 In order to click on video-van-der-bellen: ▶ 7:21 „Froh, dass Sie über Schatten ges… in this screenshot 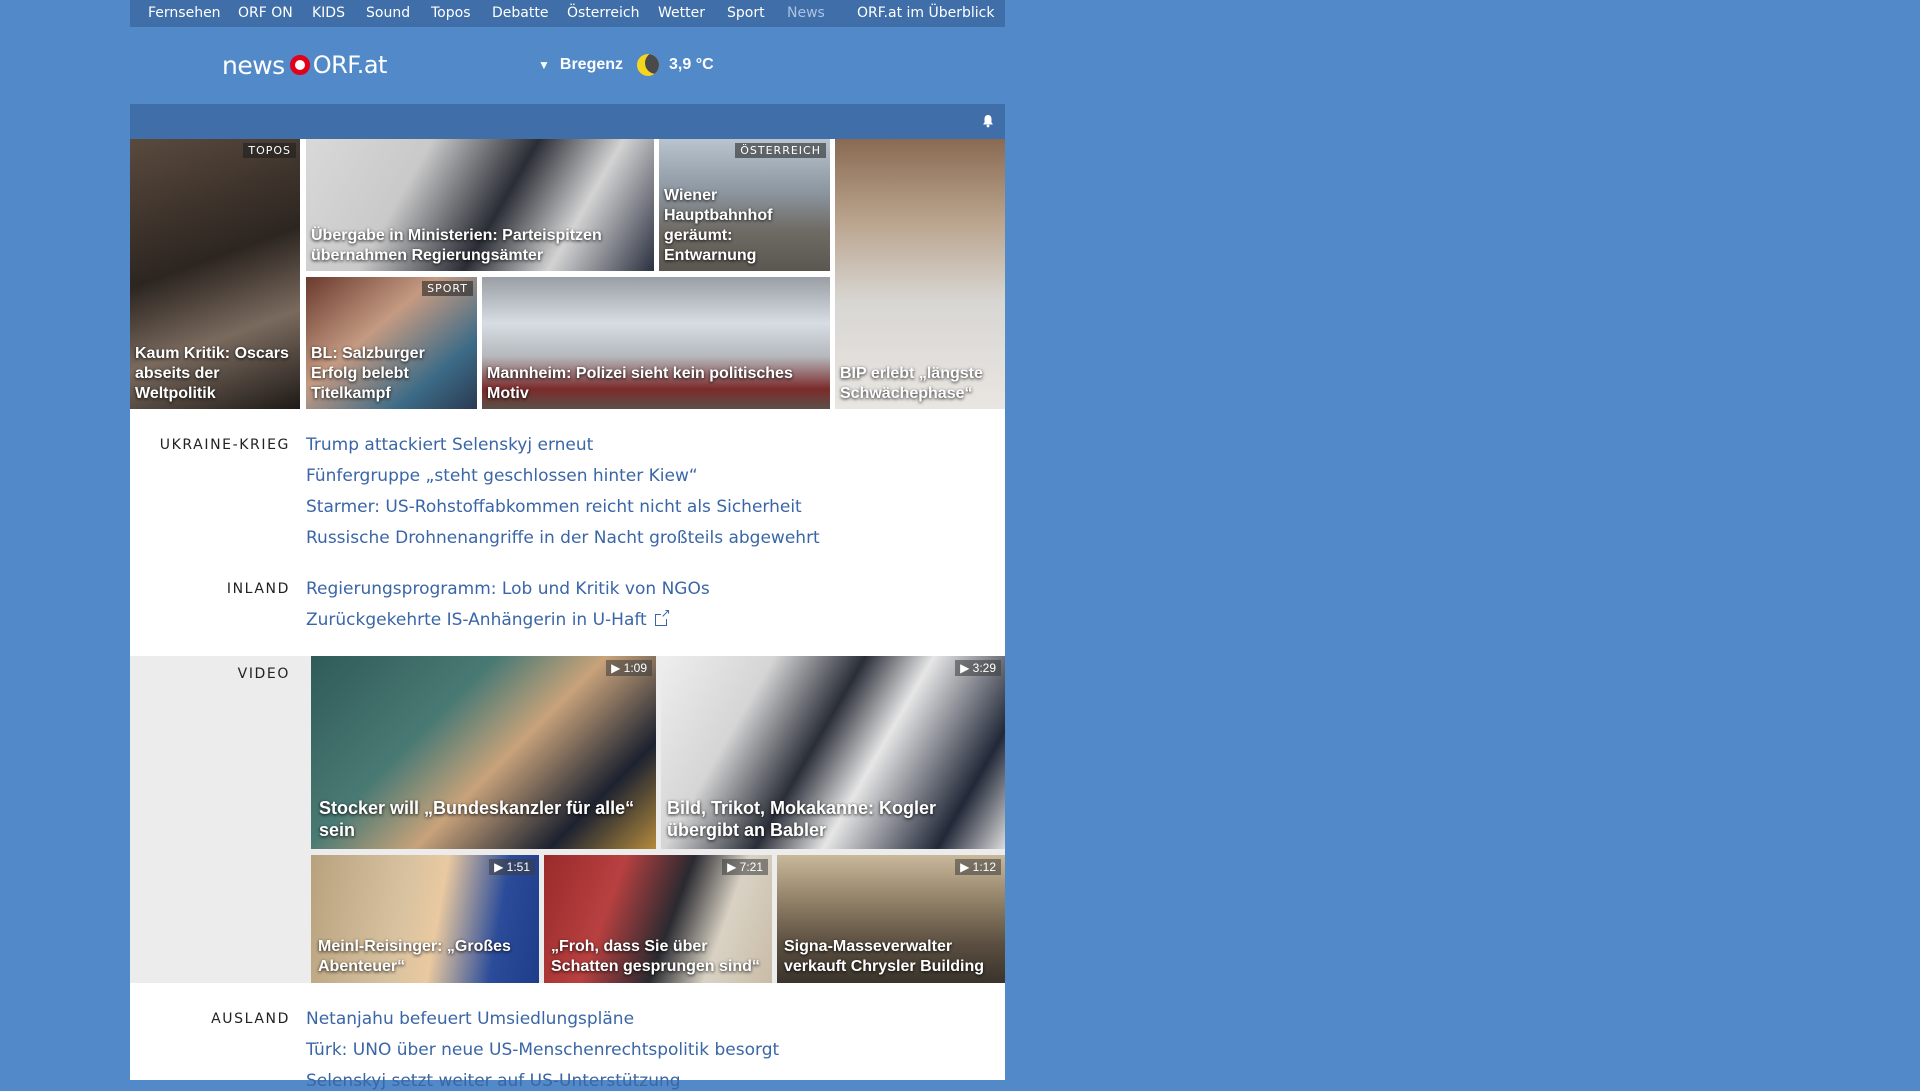, I will do `click(658, 919)`.